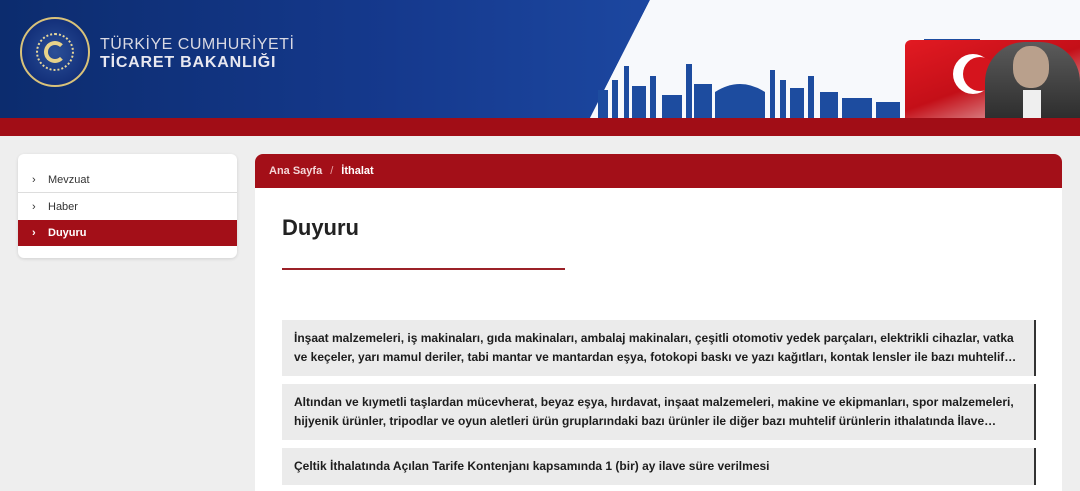 The image size is (1080, 491). What do you see at coordinates (69, 179) in the screenshot?
I see `sidebar-item-label: Mevzuat` at bounding box center [69, 179].